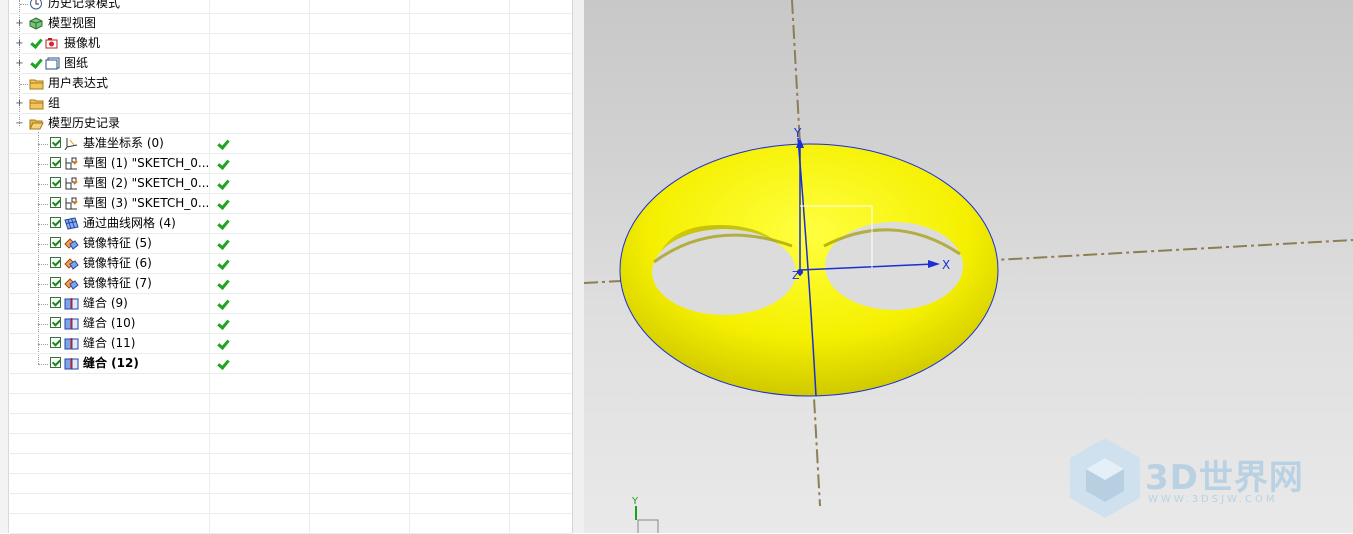 This screenshot has width=1353, height=534. What do you see at coordinates (36, 23) in the screenshot?
I see `model-views-icon` at bounding box center [36, 23].